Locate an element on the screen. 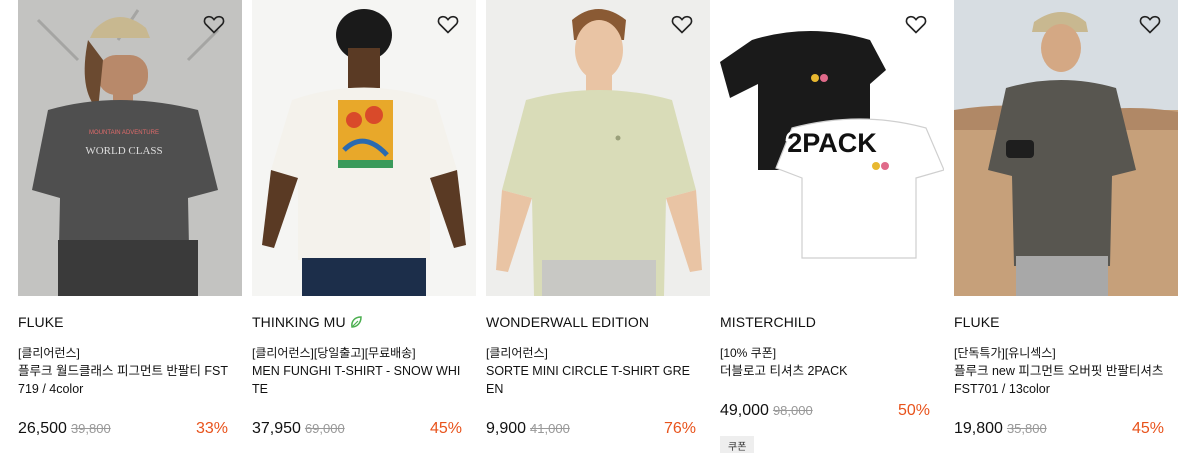 Image resolution: width=1183 pixels, height=453 pixels. print-text: MOUNTAIN ADVENTURE is located at coordinates (124, 133).